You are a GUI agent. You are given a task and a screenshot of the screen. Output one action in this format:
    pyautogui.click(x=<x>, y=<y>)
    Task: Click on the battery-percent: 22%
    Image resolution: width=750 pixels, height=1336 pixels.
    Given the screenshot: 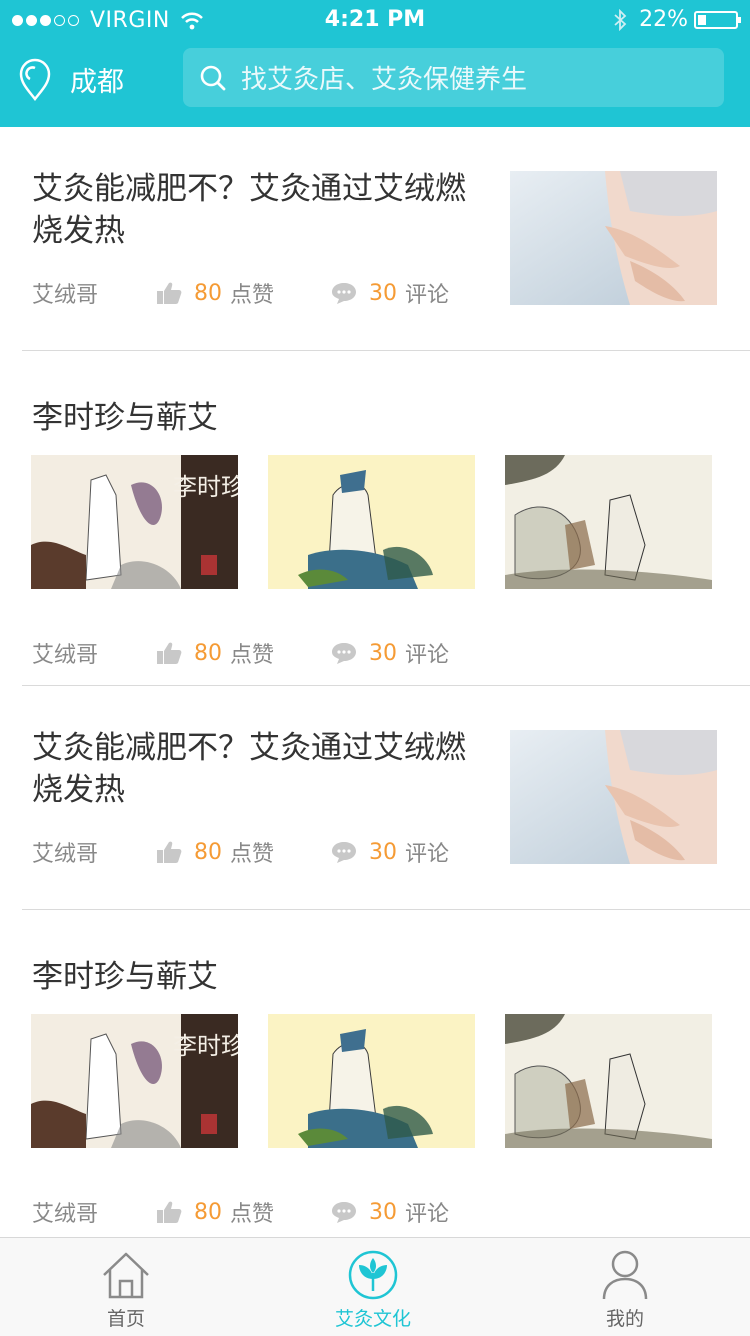 What is the action you would take?
    pyautogui.click(x=663, y=19)
    